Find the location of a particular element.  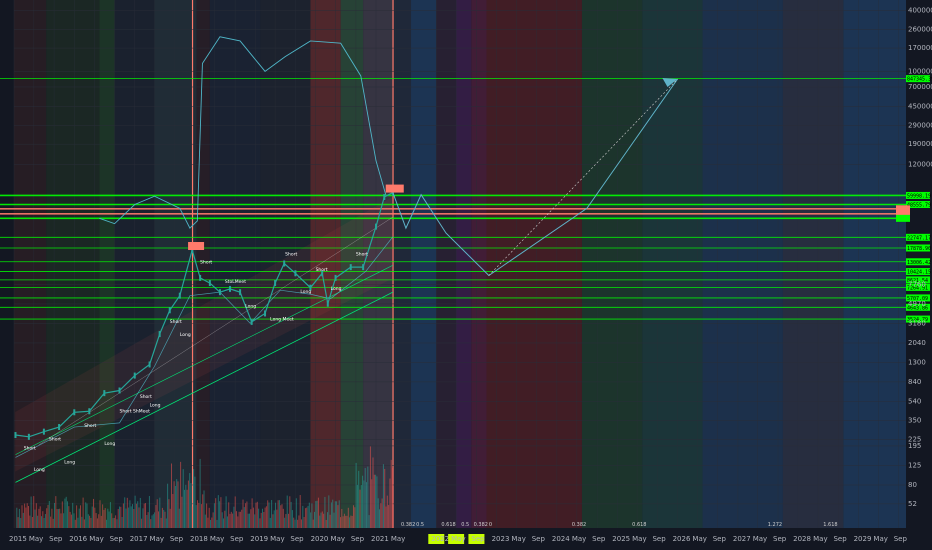

x-tick-label: 2027 is located at coordinates (742, 539).